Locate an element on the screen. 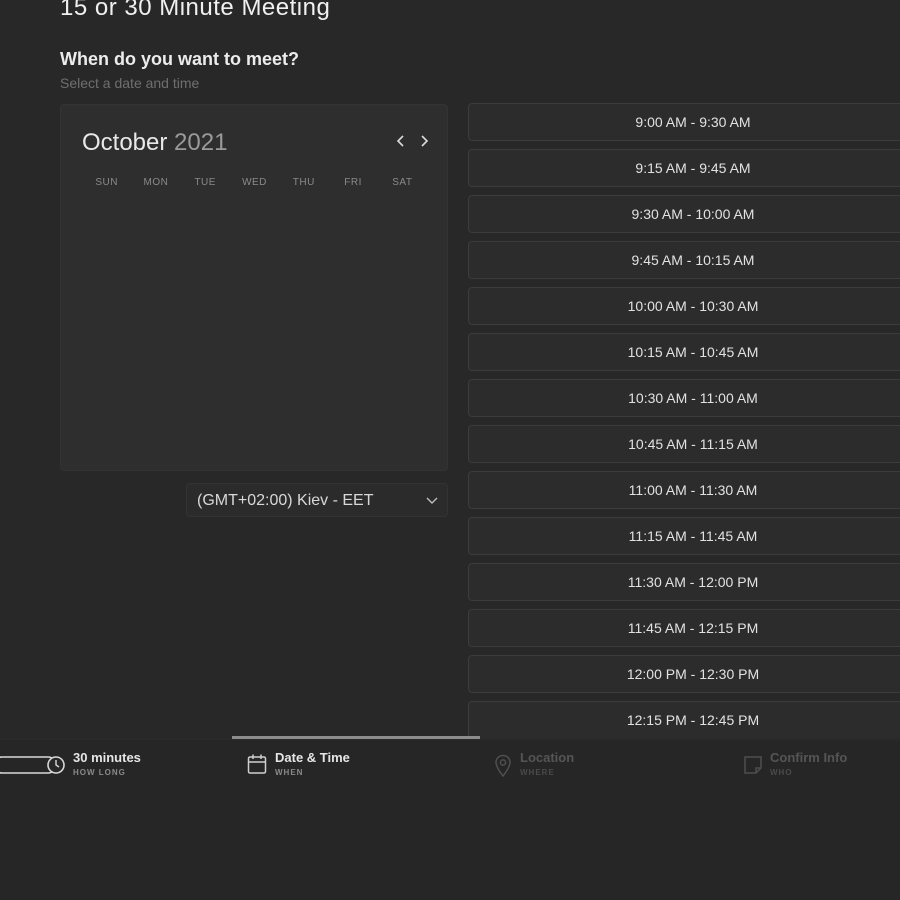  step-sublabel: WHO is located at coordinates (781, 772).